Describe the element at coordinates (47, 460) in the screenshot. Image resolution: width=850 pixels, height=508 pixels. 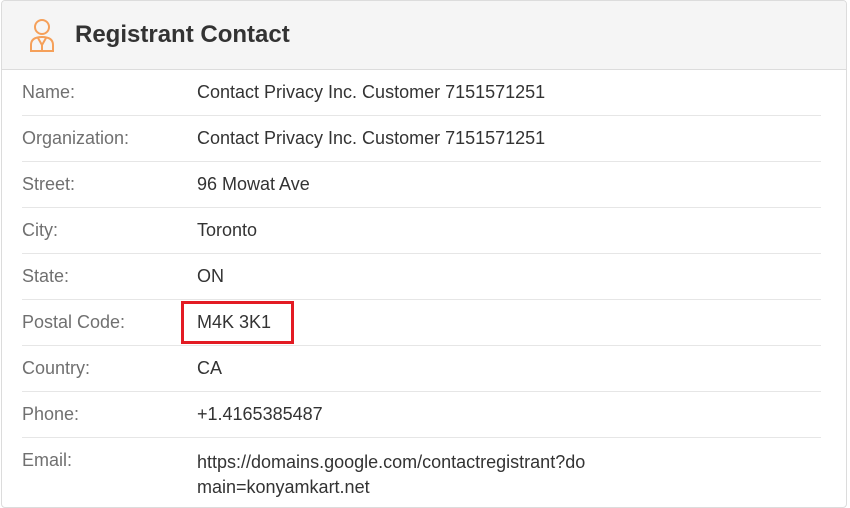
I see `field-label: Email:` at that location.